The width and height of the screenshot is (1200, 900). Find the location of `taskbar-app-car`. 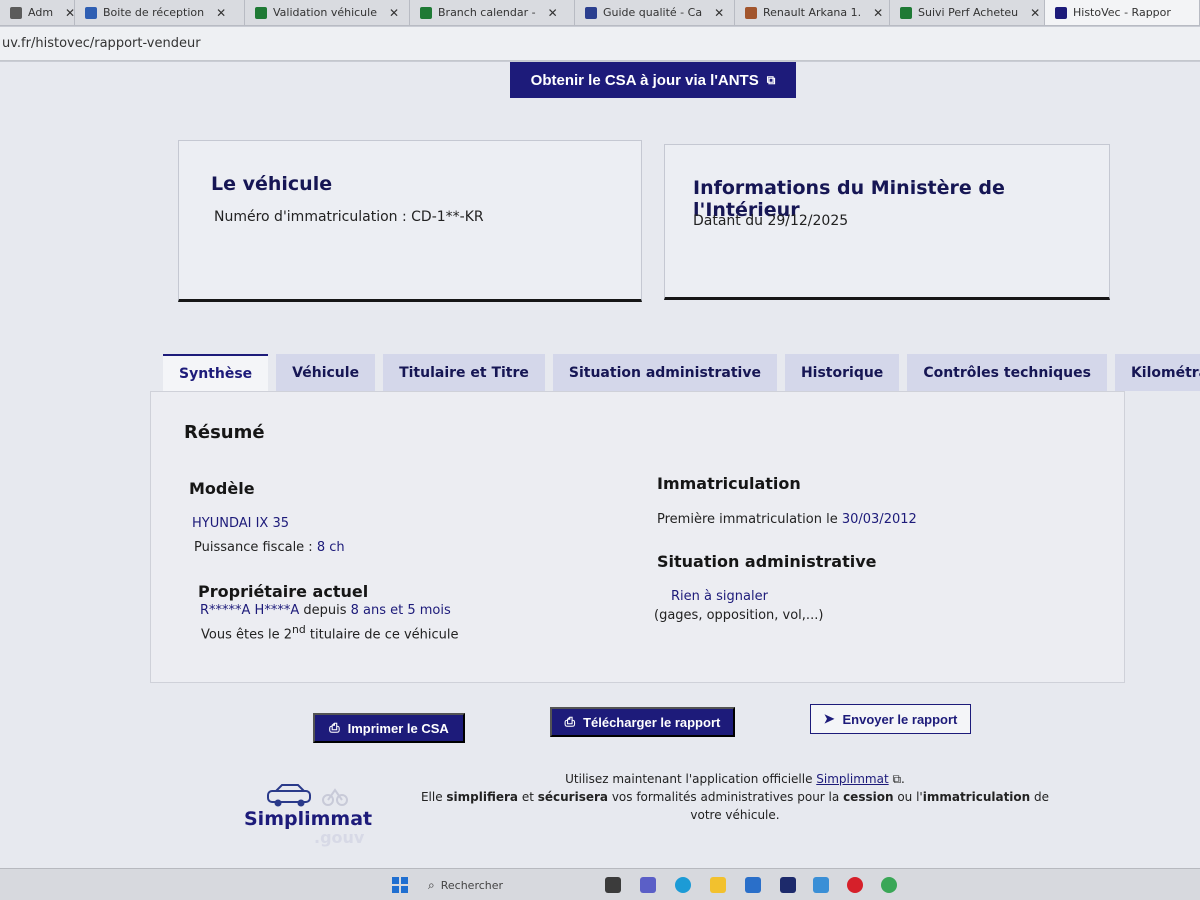

taskbar-app-car is located at coordinates (821, 885).